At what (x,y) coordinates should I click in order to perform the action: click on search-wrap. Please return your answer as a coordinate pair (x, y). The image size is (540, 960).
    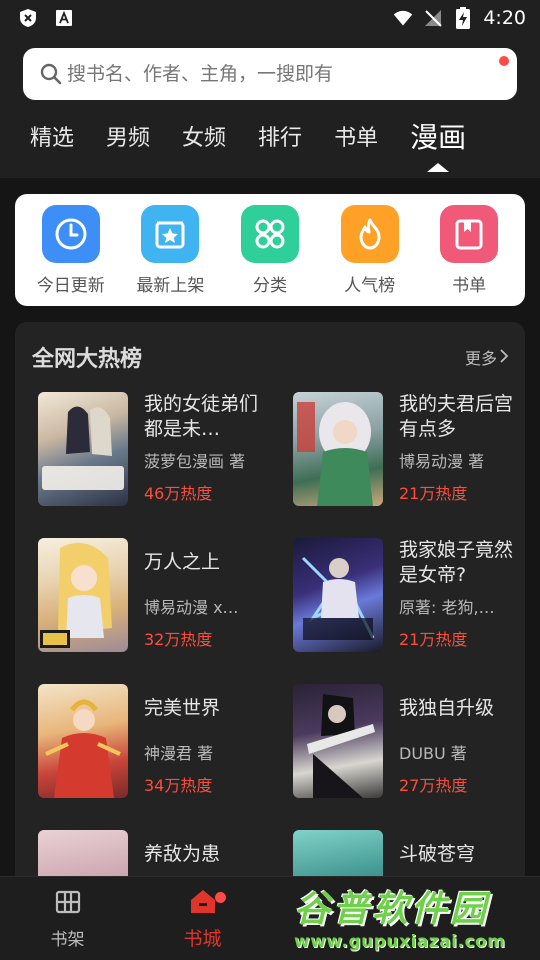
    Looking at the image, I should click on (270, 68).